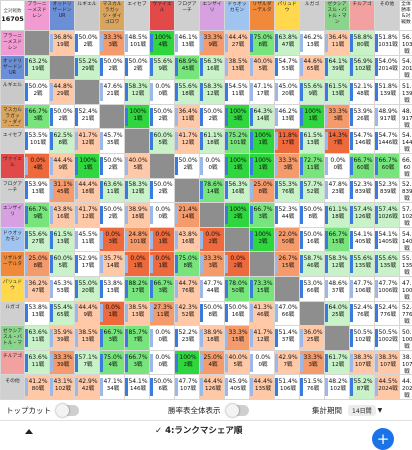 This screenshot has width=412, height=450. Describe the element at coordinates (237, 190) in the screenshot. I see `matchup-cell: 56.3%16戦` at that location.